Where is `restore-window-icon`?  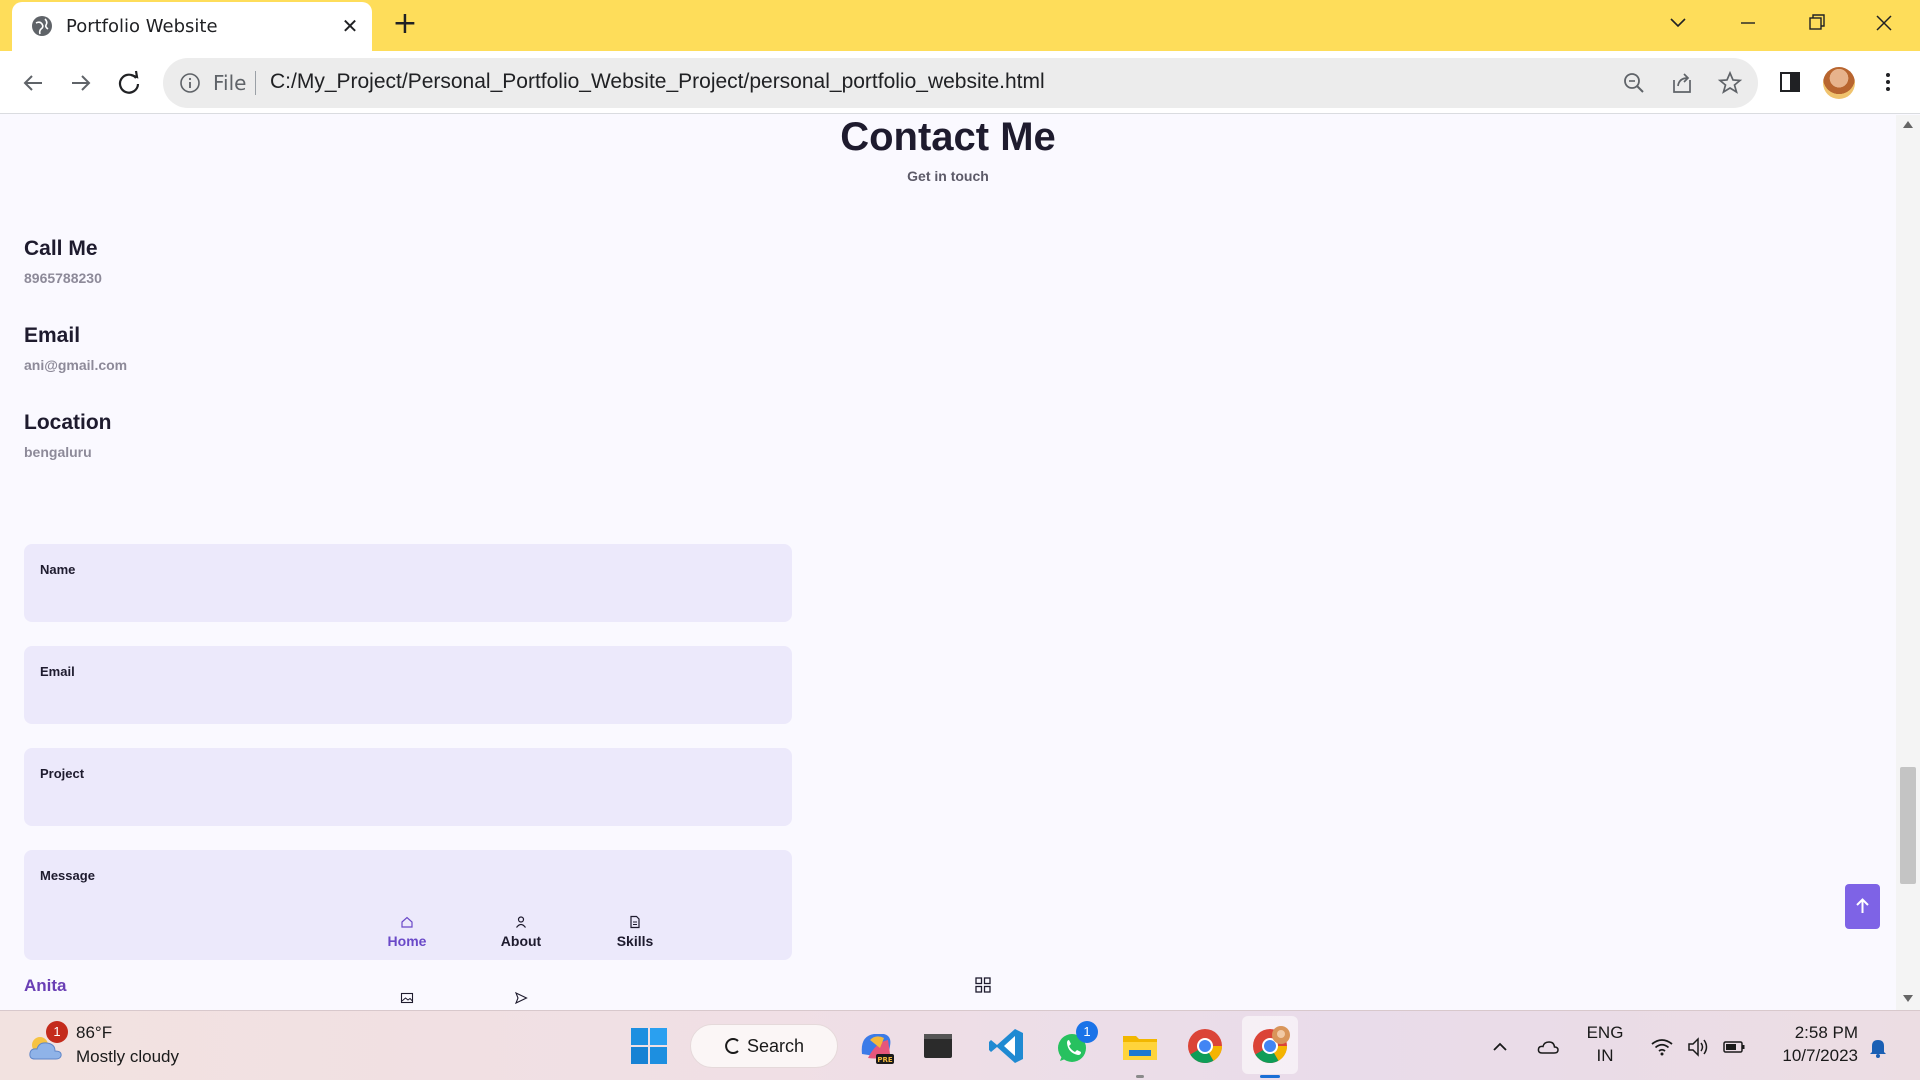
restore-window-icon is located at coordinates (1816, 23).